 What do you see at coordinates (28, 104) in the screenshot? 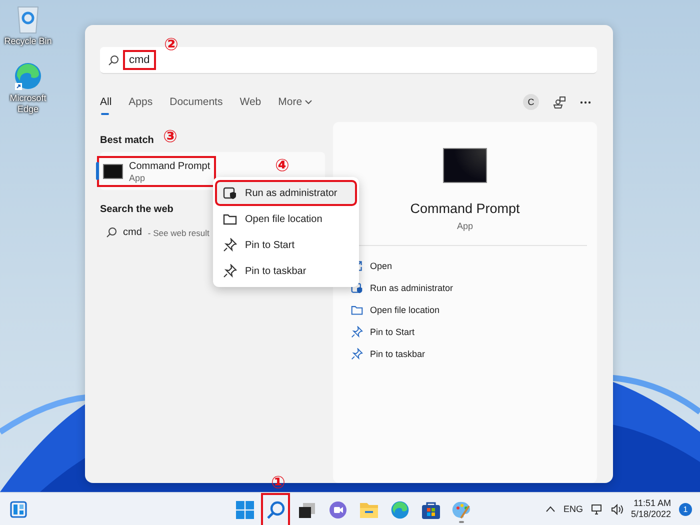
I see `desktop-icon-label: Microsoft Edge` at bounding box center [28, 104].